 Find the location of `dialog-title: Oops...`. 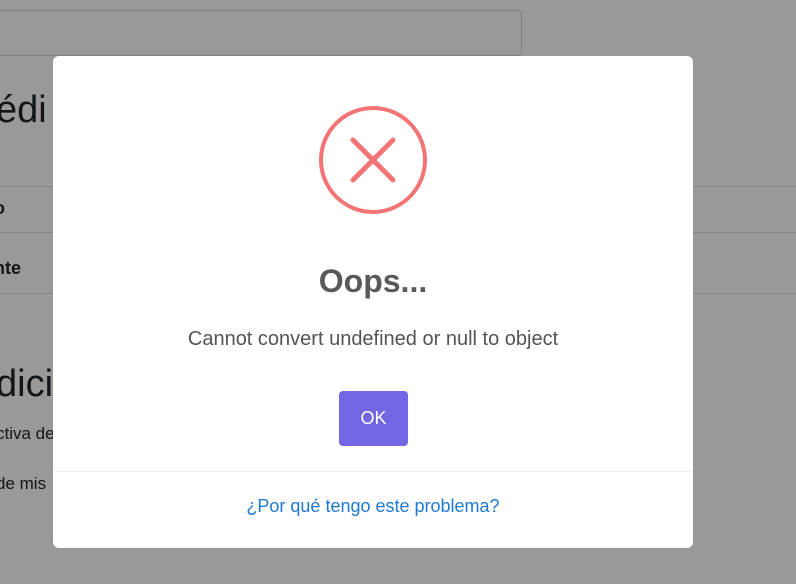

dialog-title: Oops... is located at coordinates (373, 281).